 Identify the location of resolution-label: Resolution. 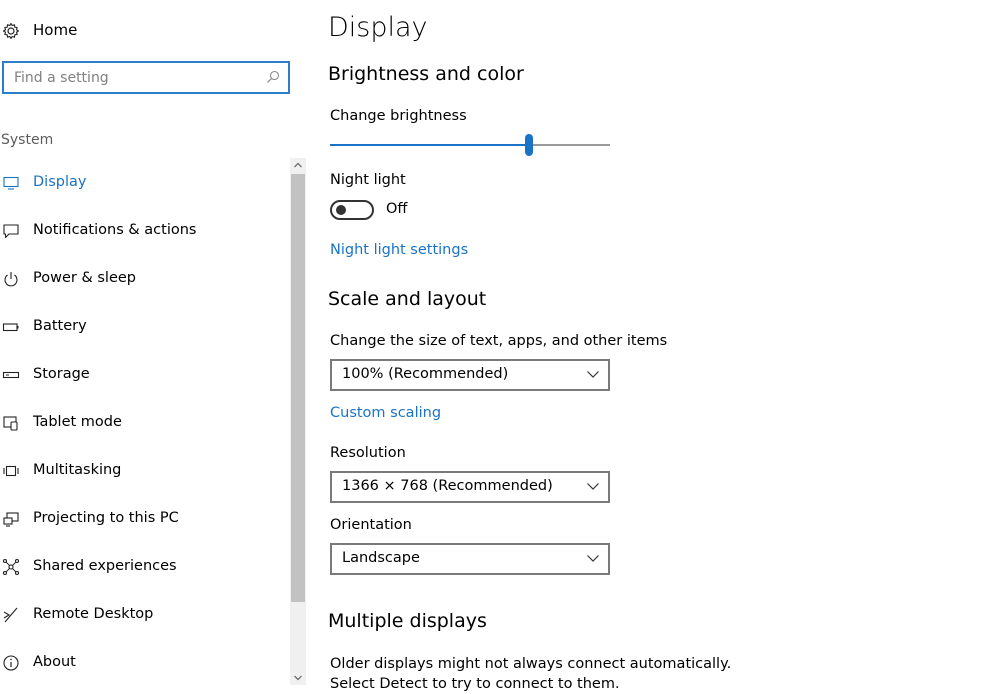
(368, 453).